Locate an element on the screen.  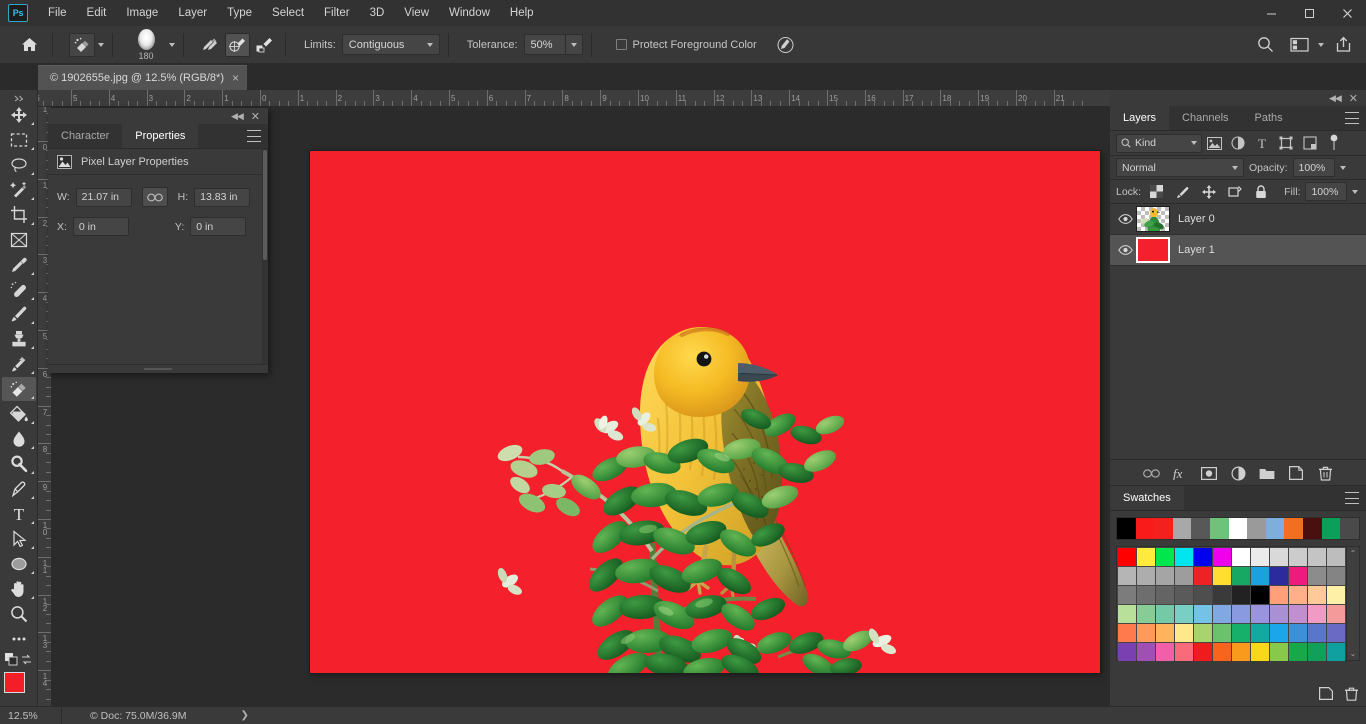
lock-transparency-icon is located at coordinates (1156, 192).